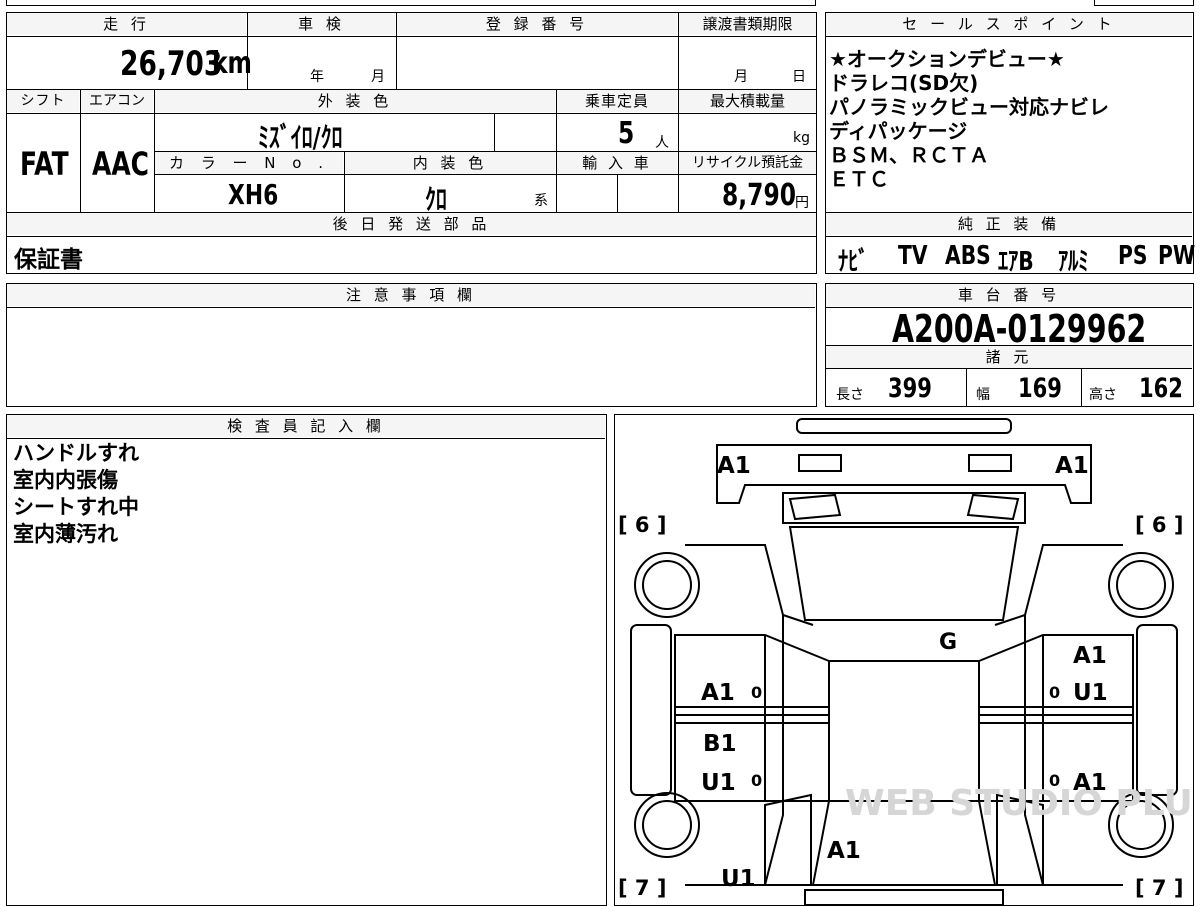 The image size is (1200, 906). Describe the element at coordinates (1090, 693) in the screenshot. I see `mark-right-front-door: U1` at that location.